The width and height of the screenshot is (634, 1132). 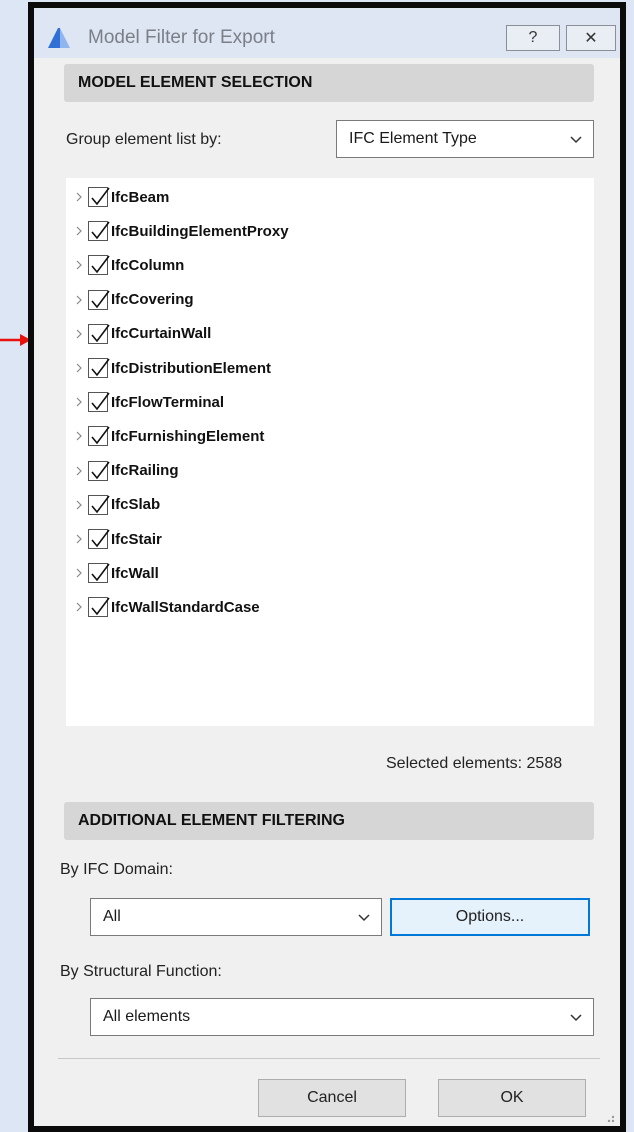 I want to click on structural-function-select: All elements, so click(x=342, y=1017).